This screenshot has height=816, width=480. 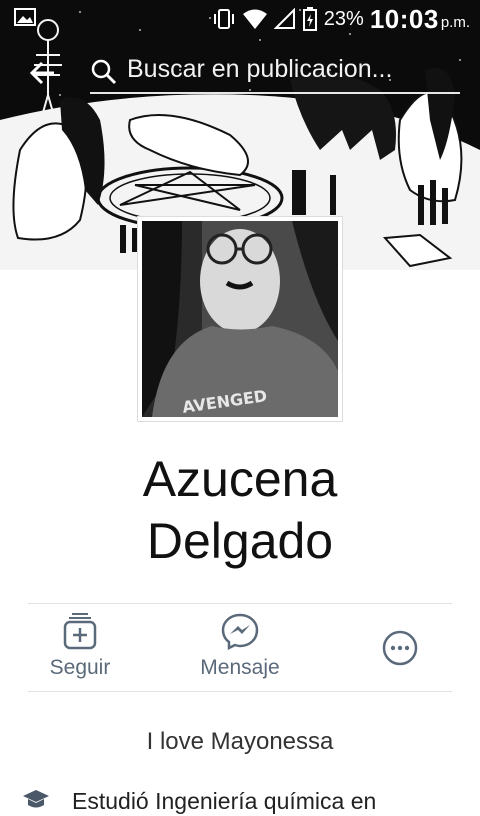 I want to click on follow-label: Seguir, so click(x=80, y=667).